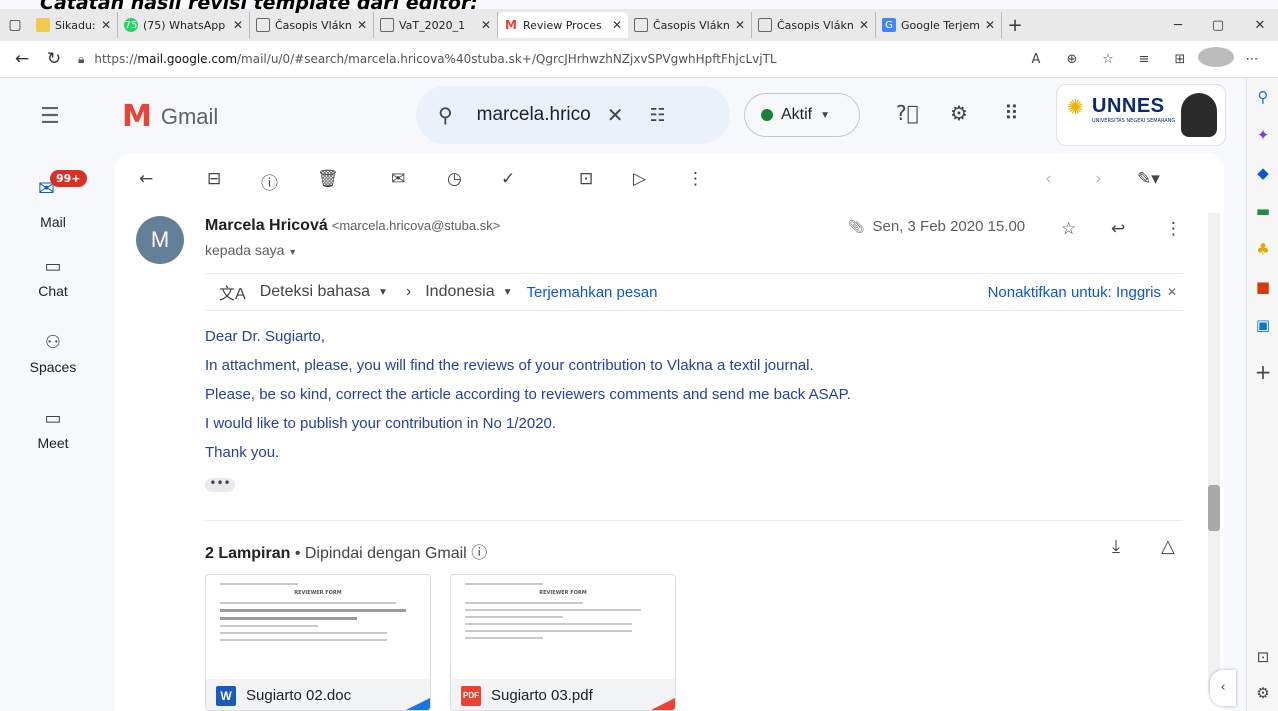  Describe the element at coordinates (1048, 179) in the screenshot. I see `newer-icon: ‹` at that location.